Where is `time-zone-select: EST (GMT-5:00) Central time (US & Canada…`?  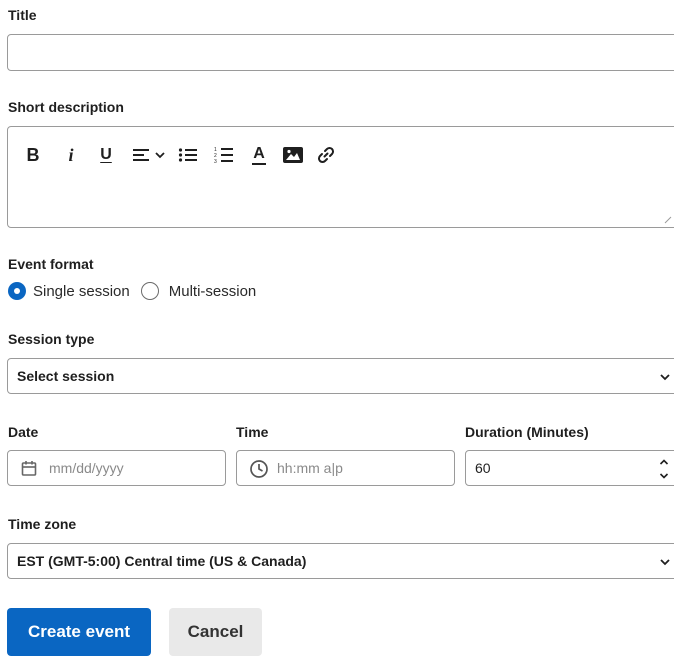
time-zone-select: EST (GMT-5:00) Central time (US & Canada… is located at coordinates (340, 561).